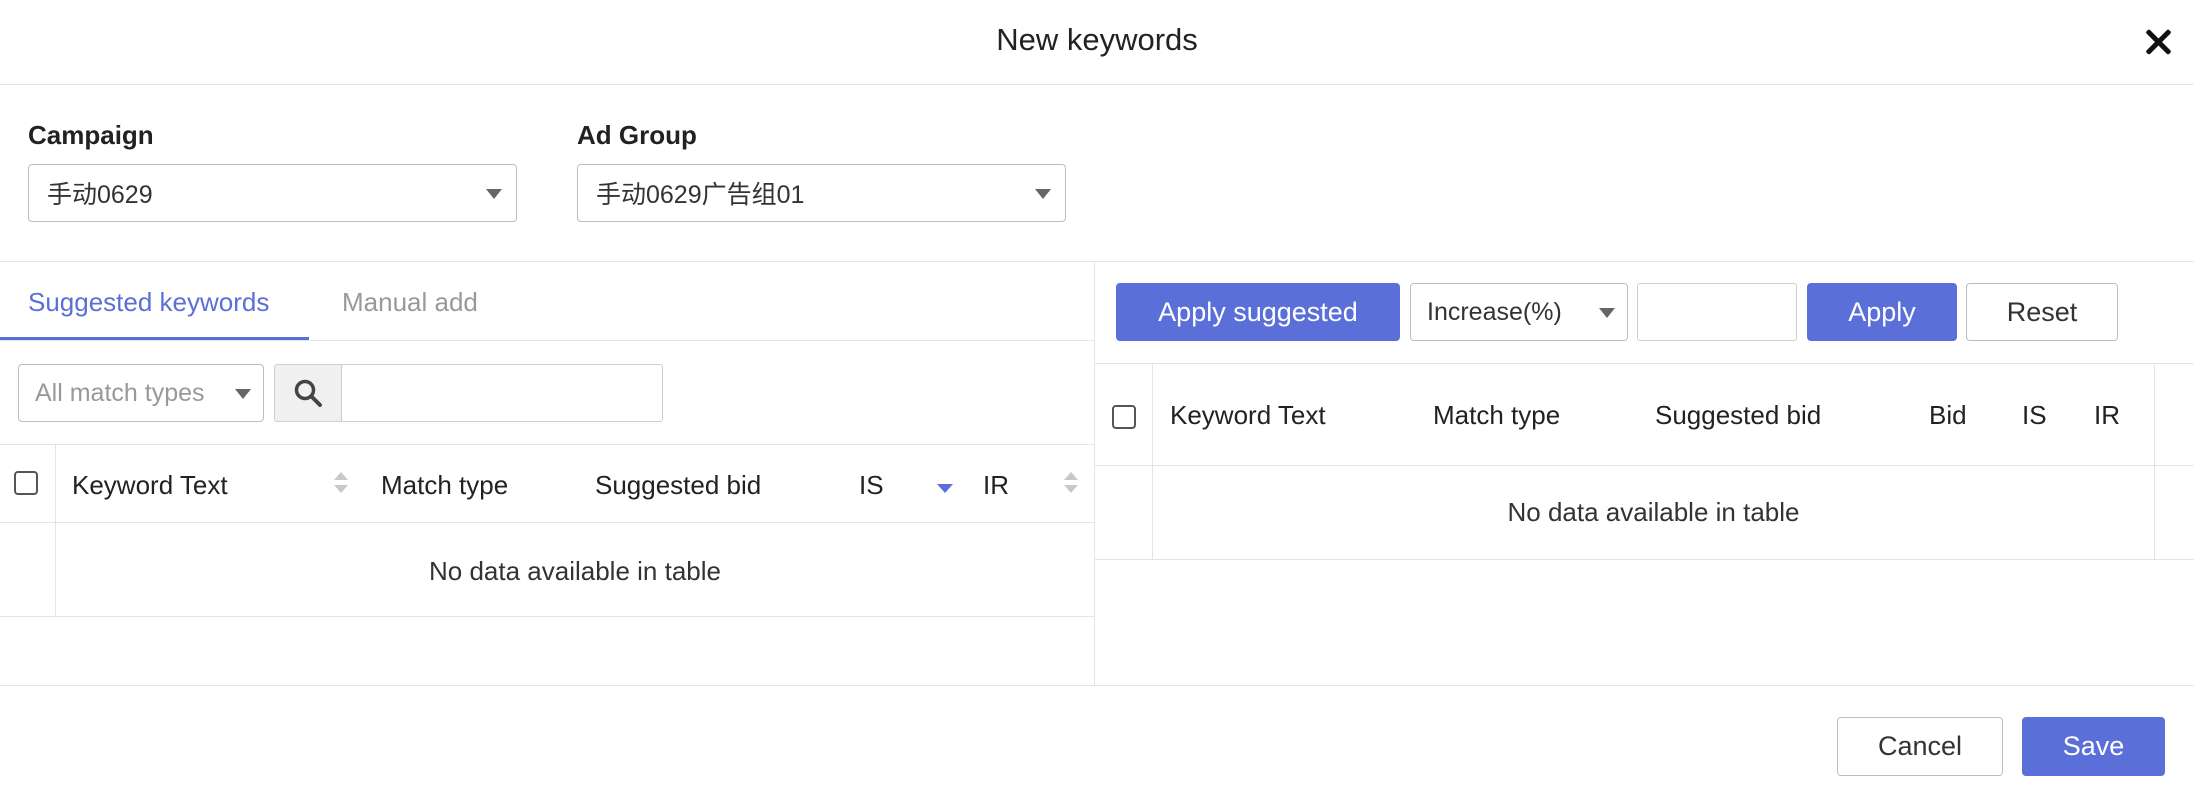  Describe the element at coordinates (444, 485) in the screenshot. I see `column-match-type: Match type` at that location.